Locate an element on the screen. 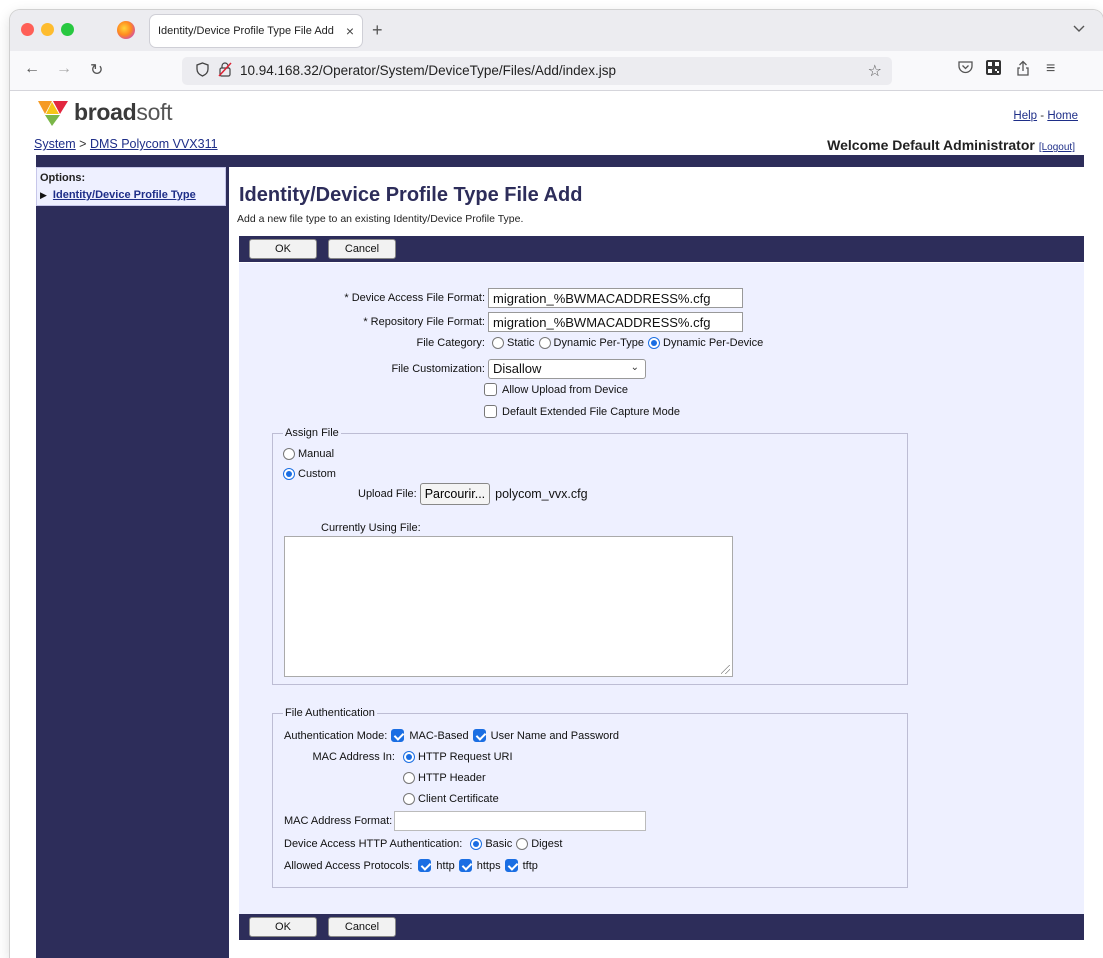 This screenshot has width=1103, height=958. sidebar-item-label: Identity/Device Profile Type is located at coordinates (124, 195).